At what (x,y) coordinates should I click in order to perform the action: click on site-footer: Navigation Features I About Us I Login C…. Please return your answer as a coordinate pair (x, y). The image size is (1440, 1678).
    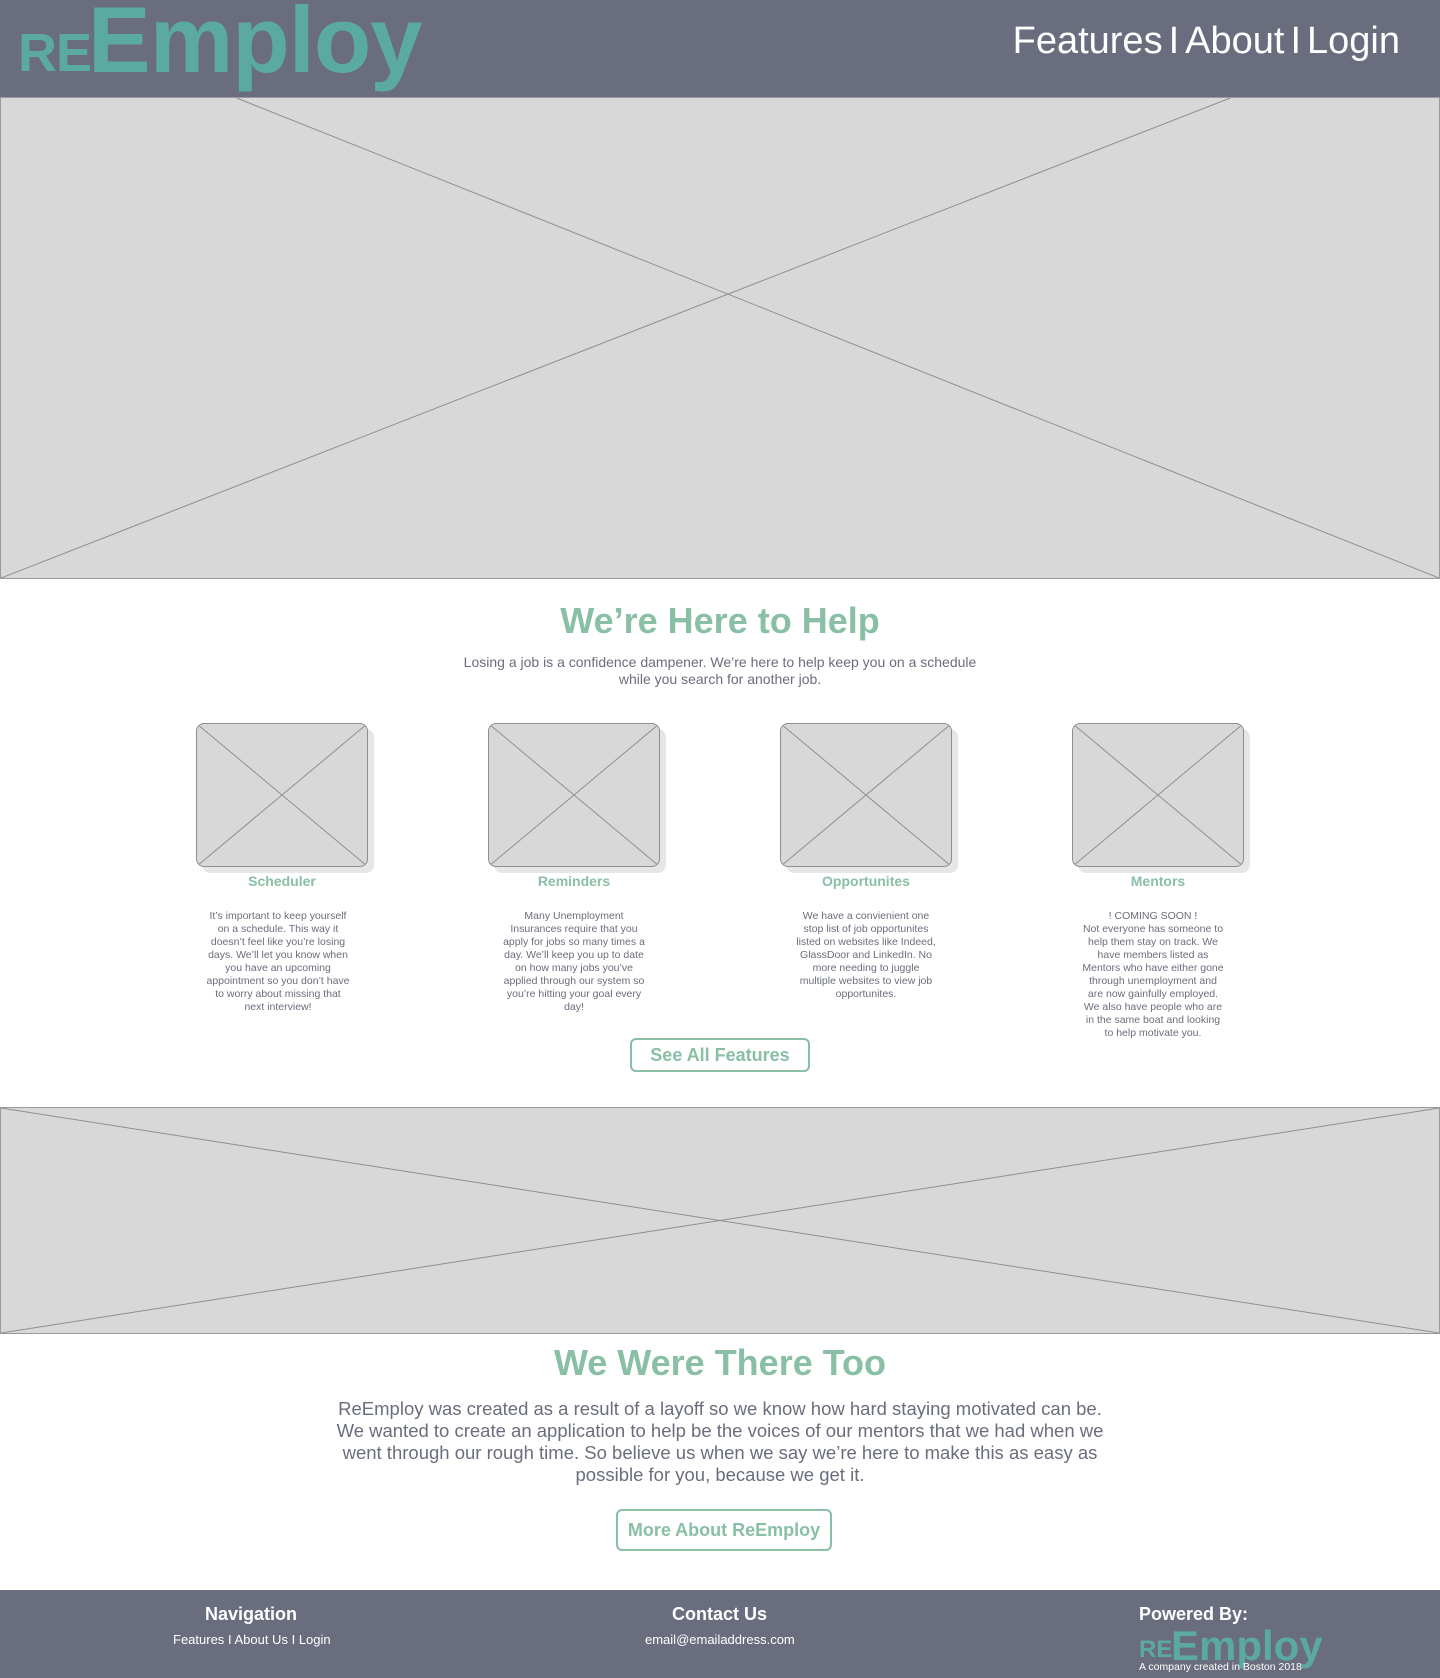
    Looking at the image, I should click on (720, 1634).